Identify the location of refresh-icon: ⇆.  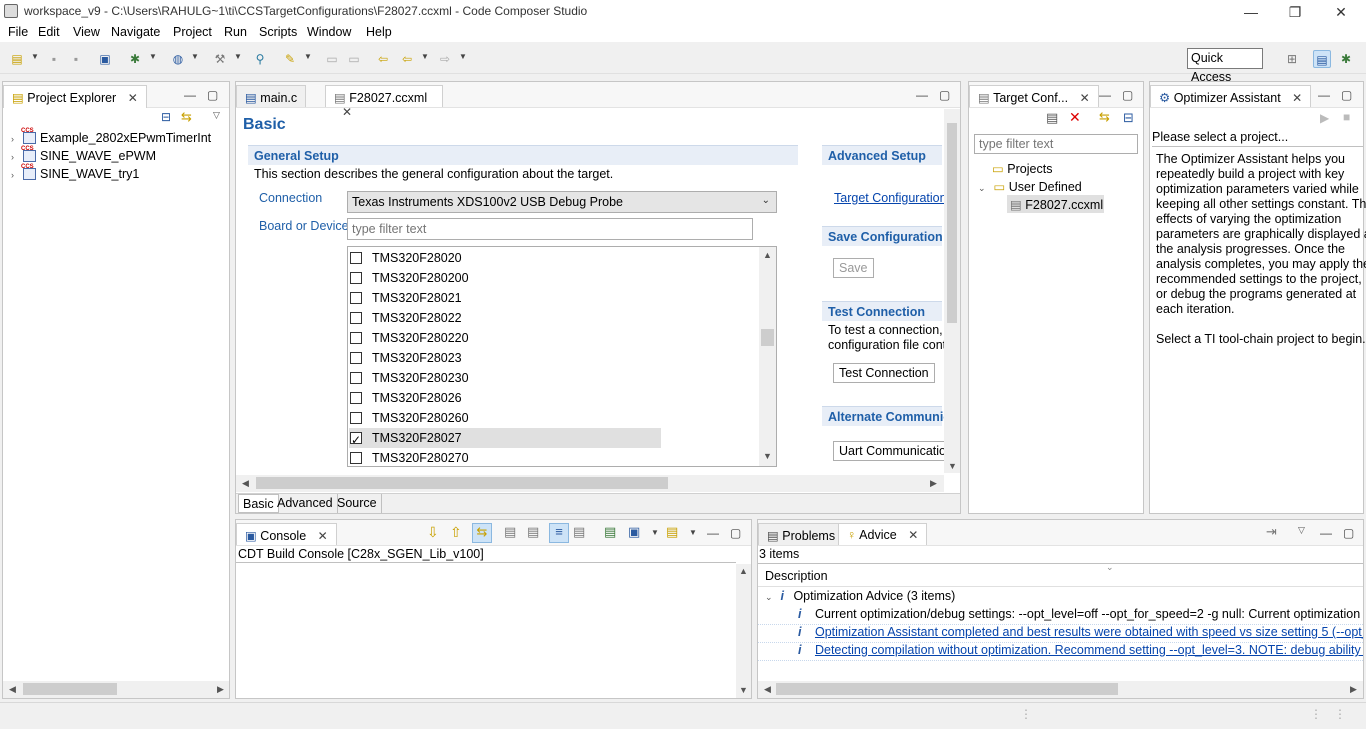
(1104, 117).